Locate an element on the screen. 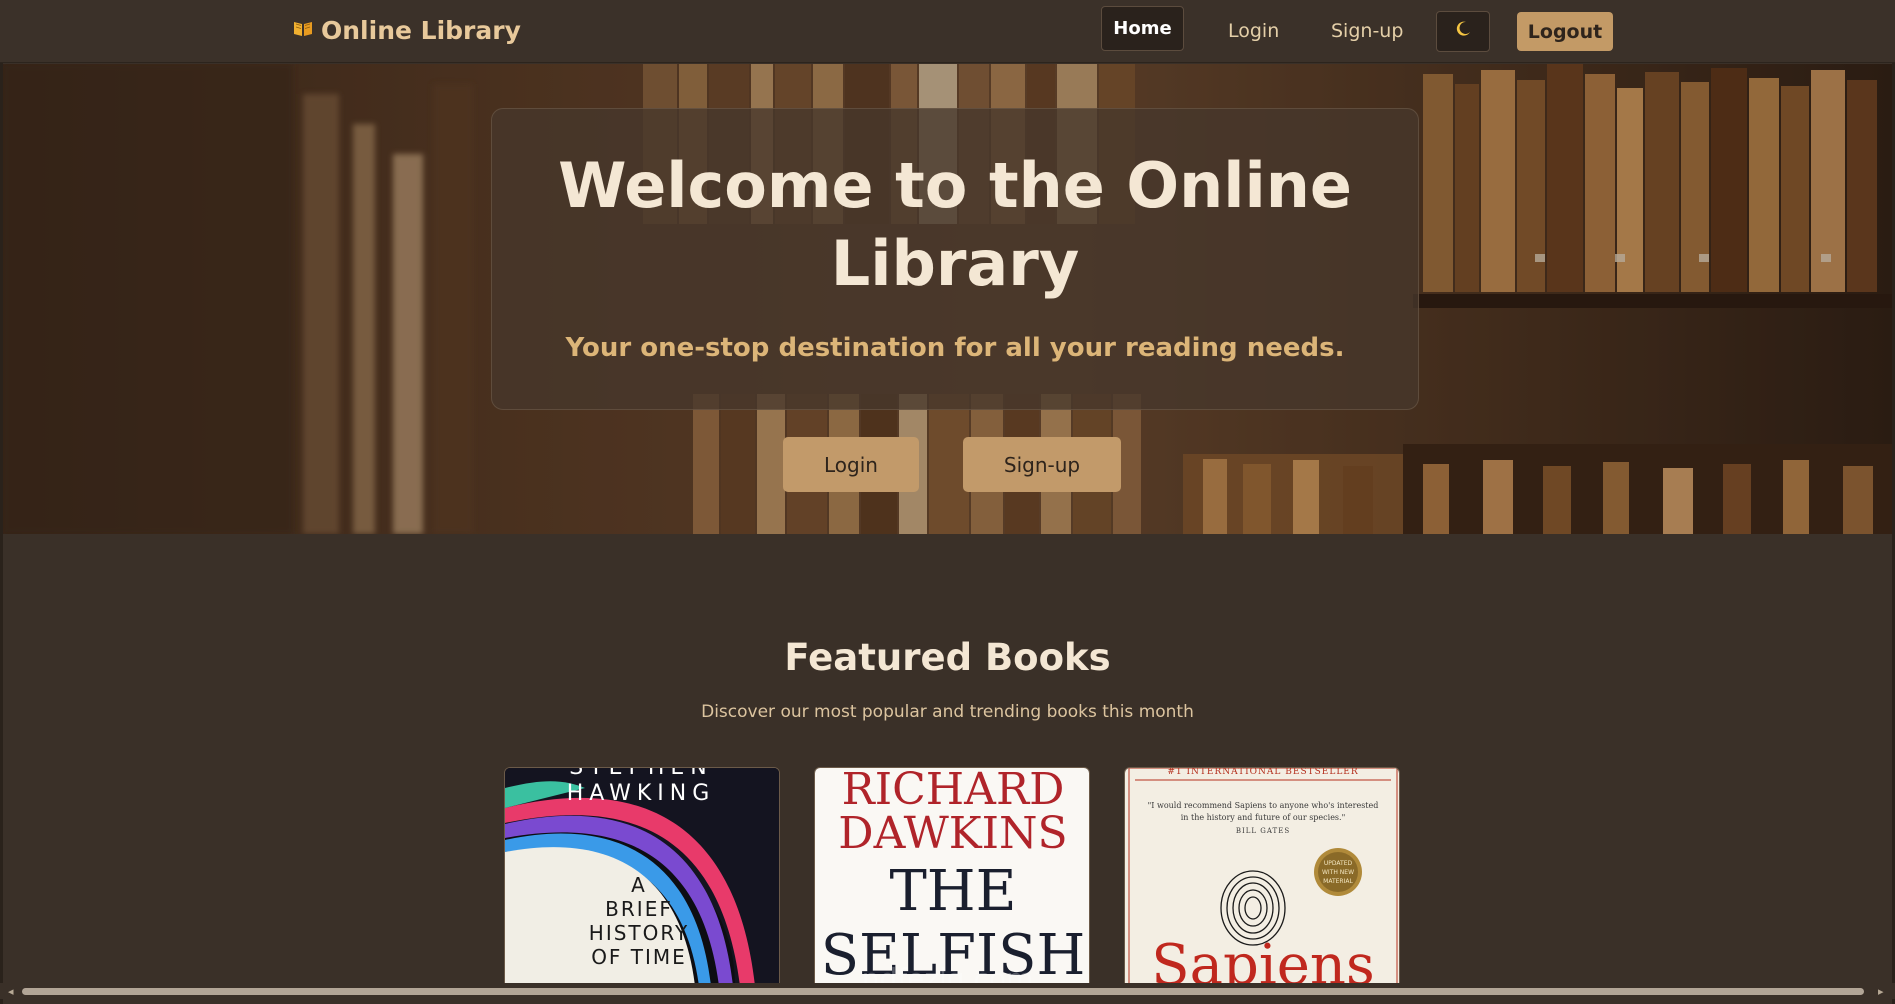 This screenshot has width=1895, height=1004. featured-title: Featured Books is located at coordinates (947, 657).